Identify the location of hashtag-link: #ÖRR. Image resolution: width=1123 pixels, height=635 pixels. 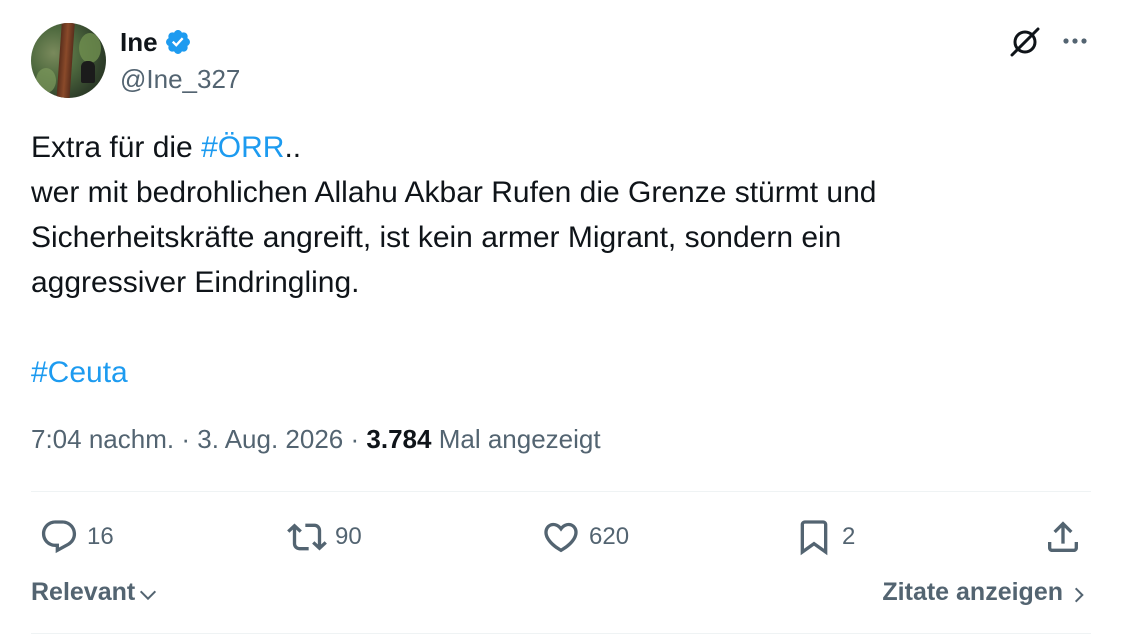
(242, 147).